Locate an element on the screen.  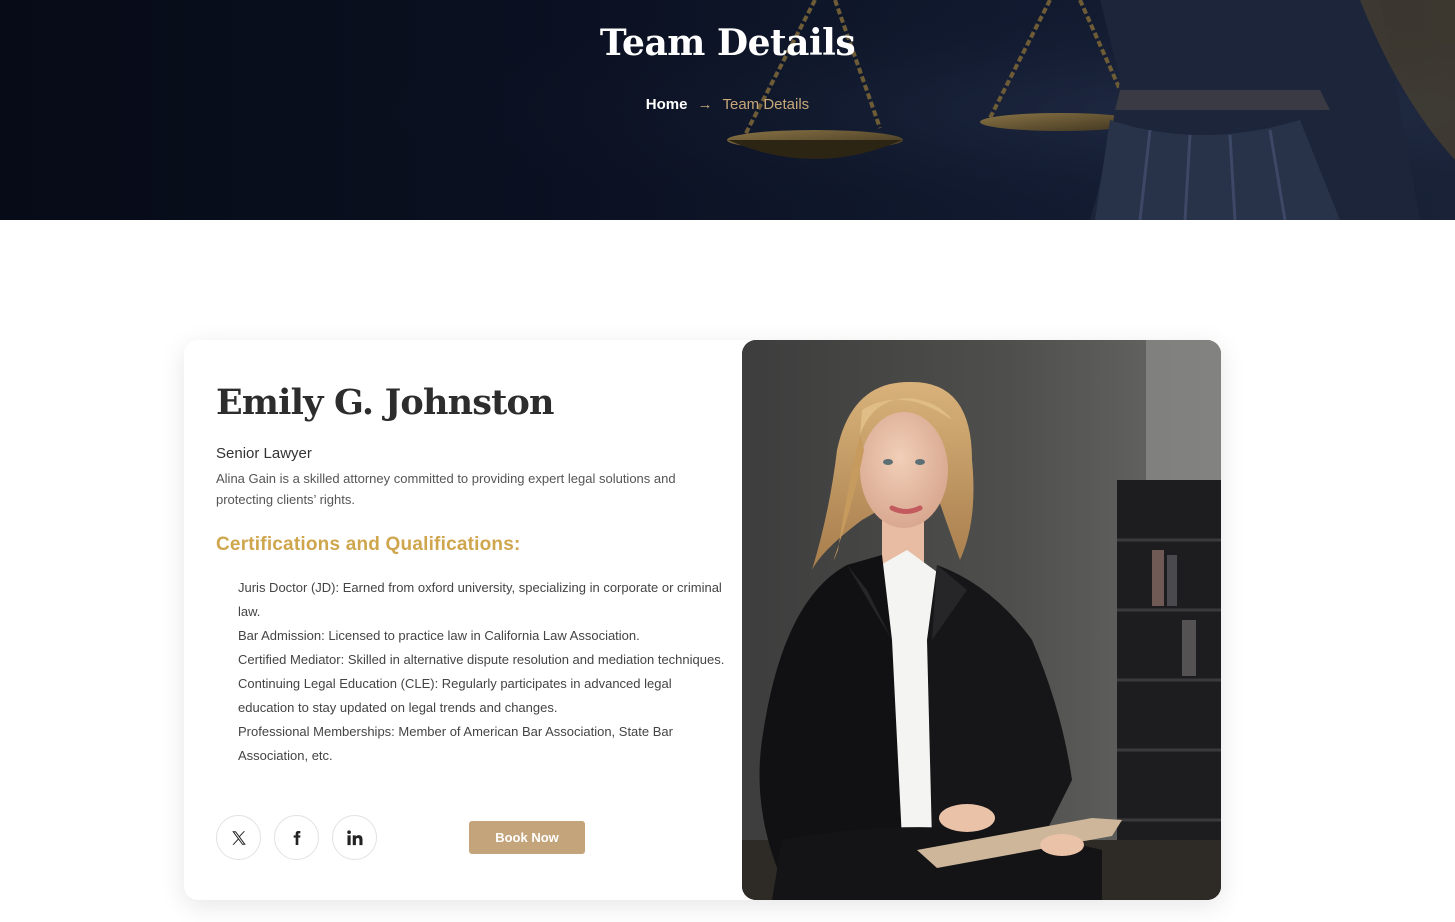
x-link-button is located at coordinates (238, 837).